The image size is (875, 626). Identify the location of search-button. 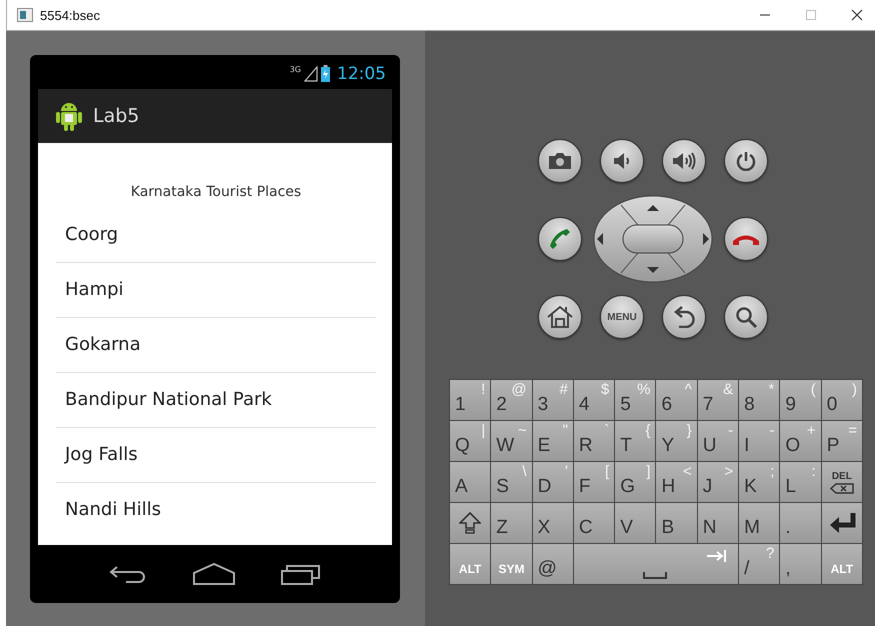
(746, 317).